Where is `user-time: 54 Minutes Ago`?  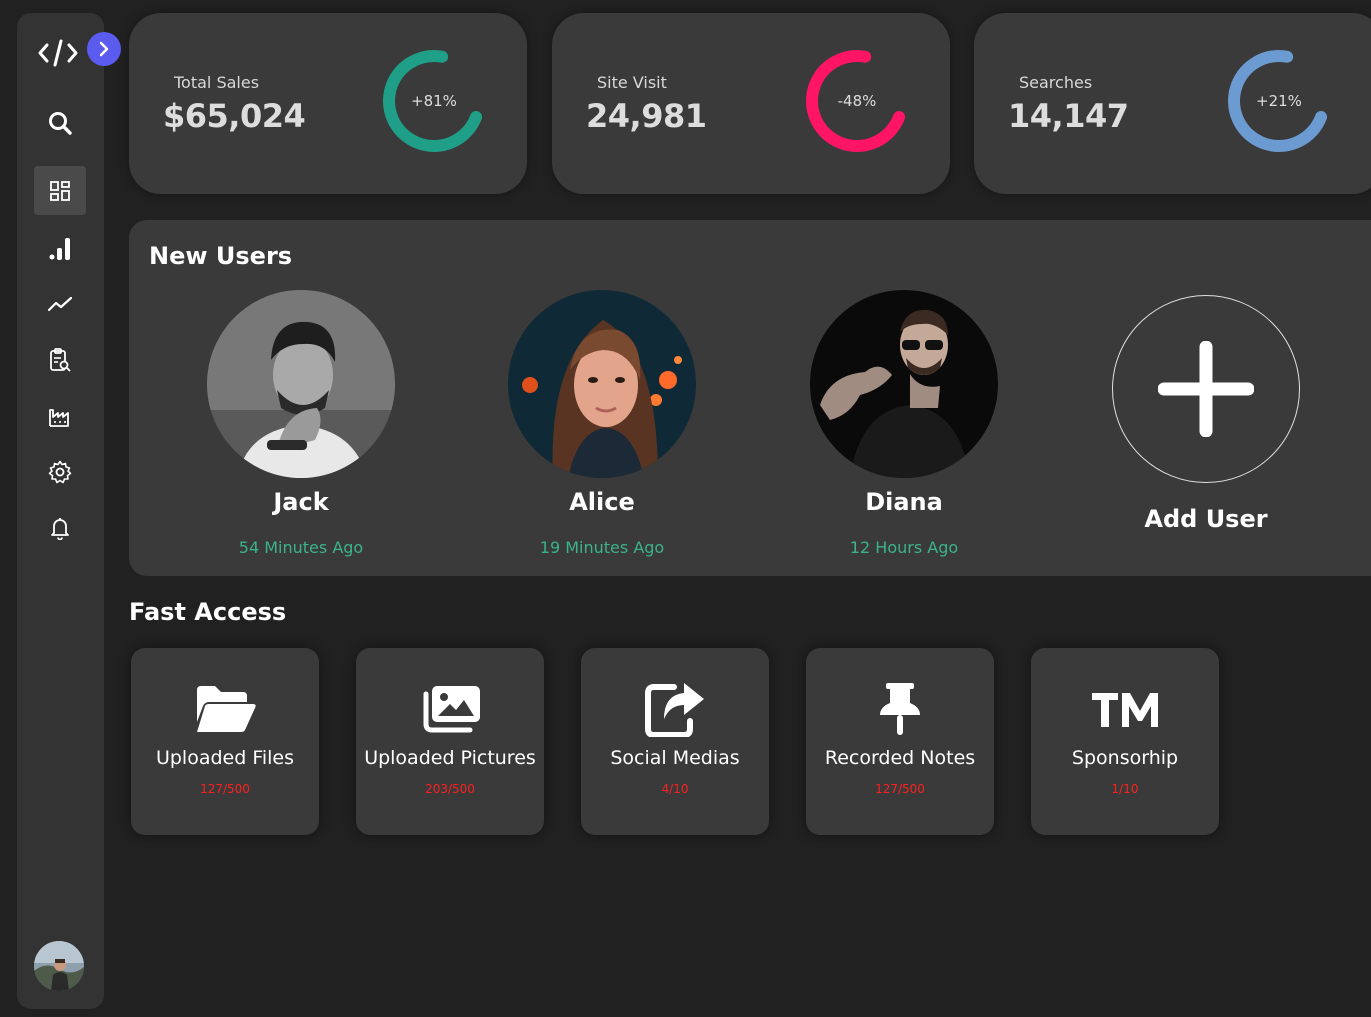
user-time: 54 Minutes Ago is located at coordinates (301, 547).